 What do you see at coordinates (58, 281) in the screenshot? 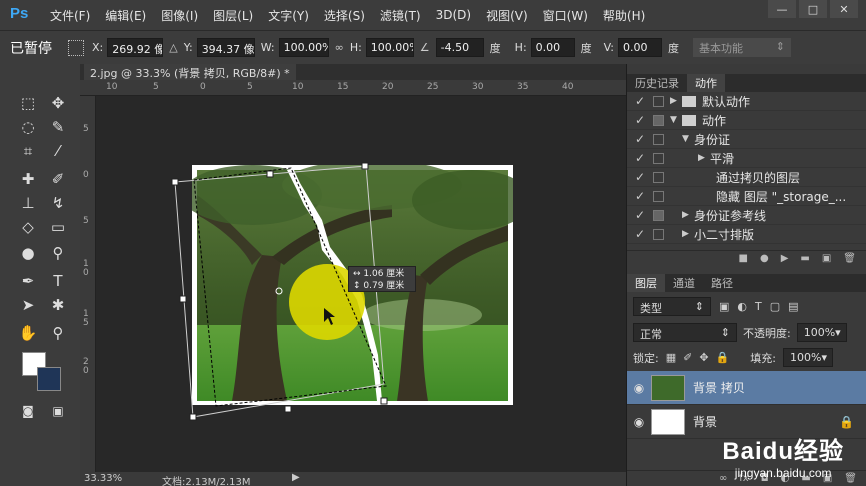
I see `type-tool-icon: T` at bounding box center [58, 281].